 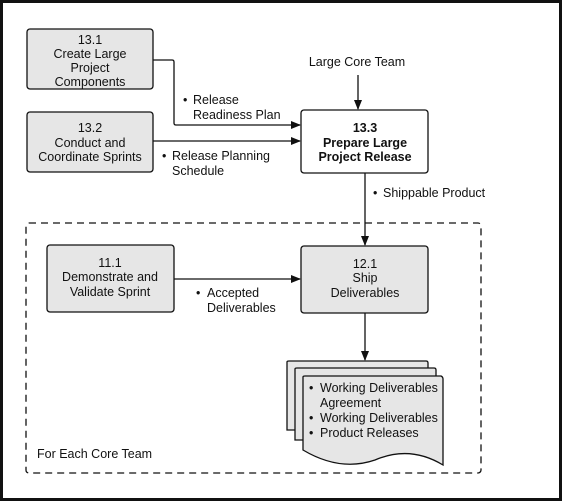 What do you see at coordinates (90, 68) in the screenshot?
I see `process-label: Project` at bounding box center [90, 68].